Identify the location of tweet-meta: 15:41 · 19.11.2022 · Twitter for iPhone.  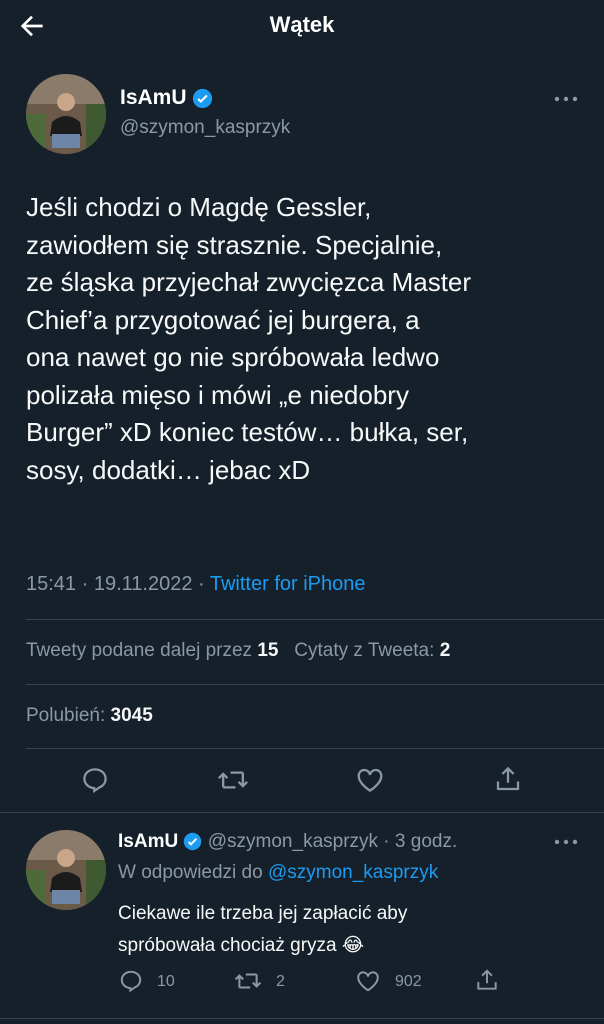
(195, 584).